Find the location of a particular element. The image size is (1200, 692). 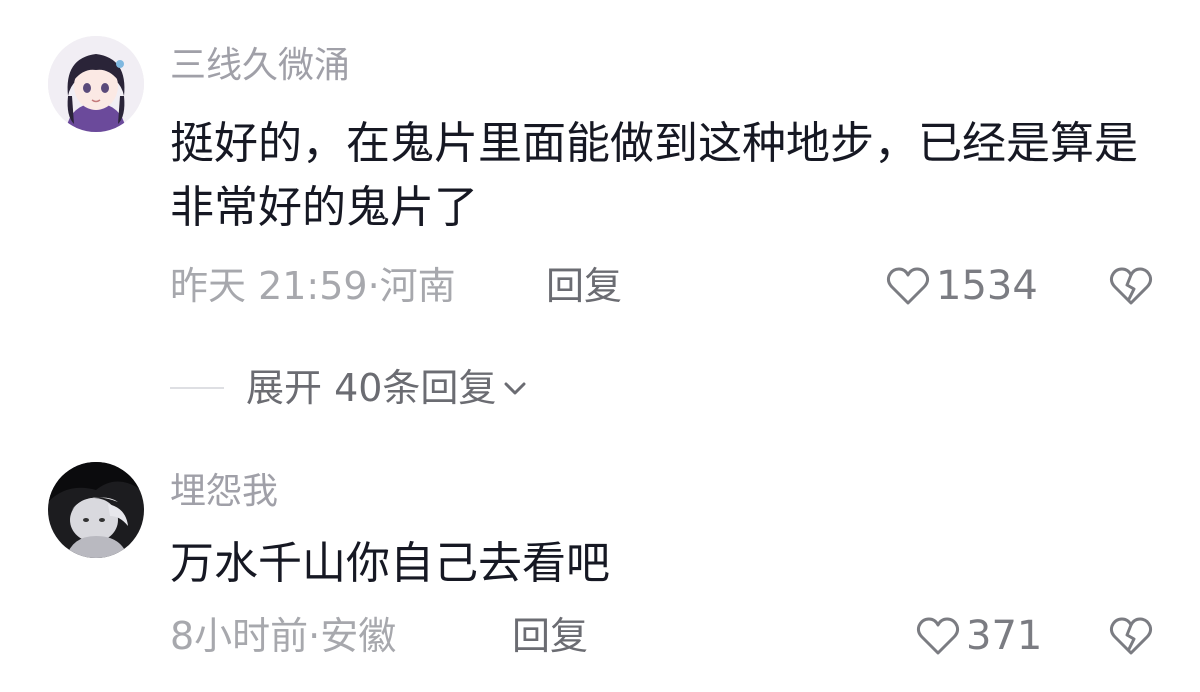

monochrome-portrait-avatar-icon is located at coordinates (96, 510).